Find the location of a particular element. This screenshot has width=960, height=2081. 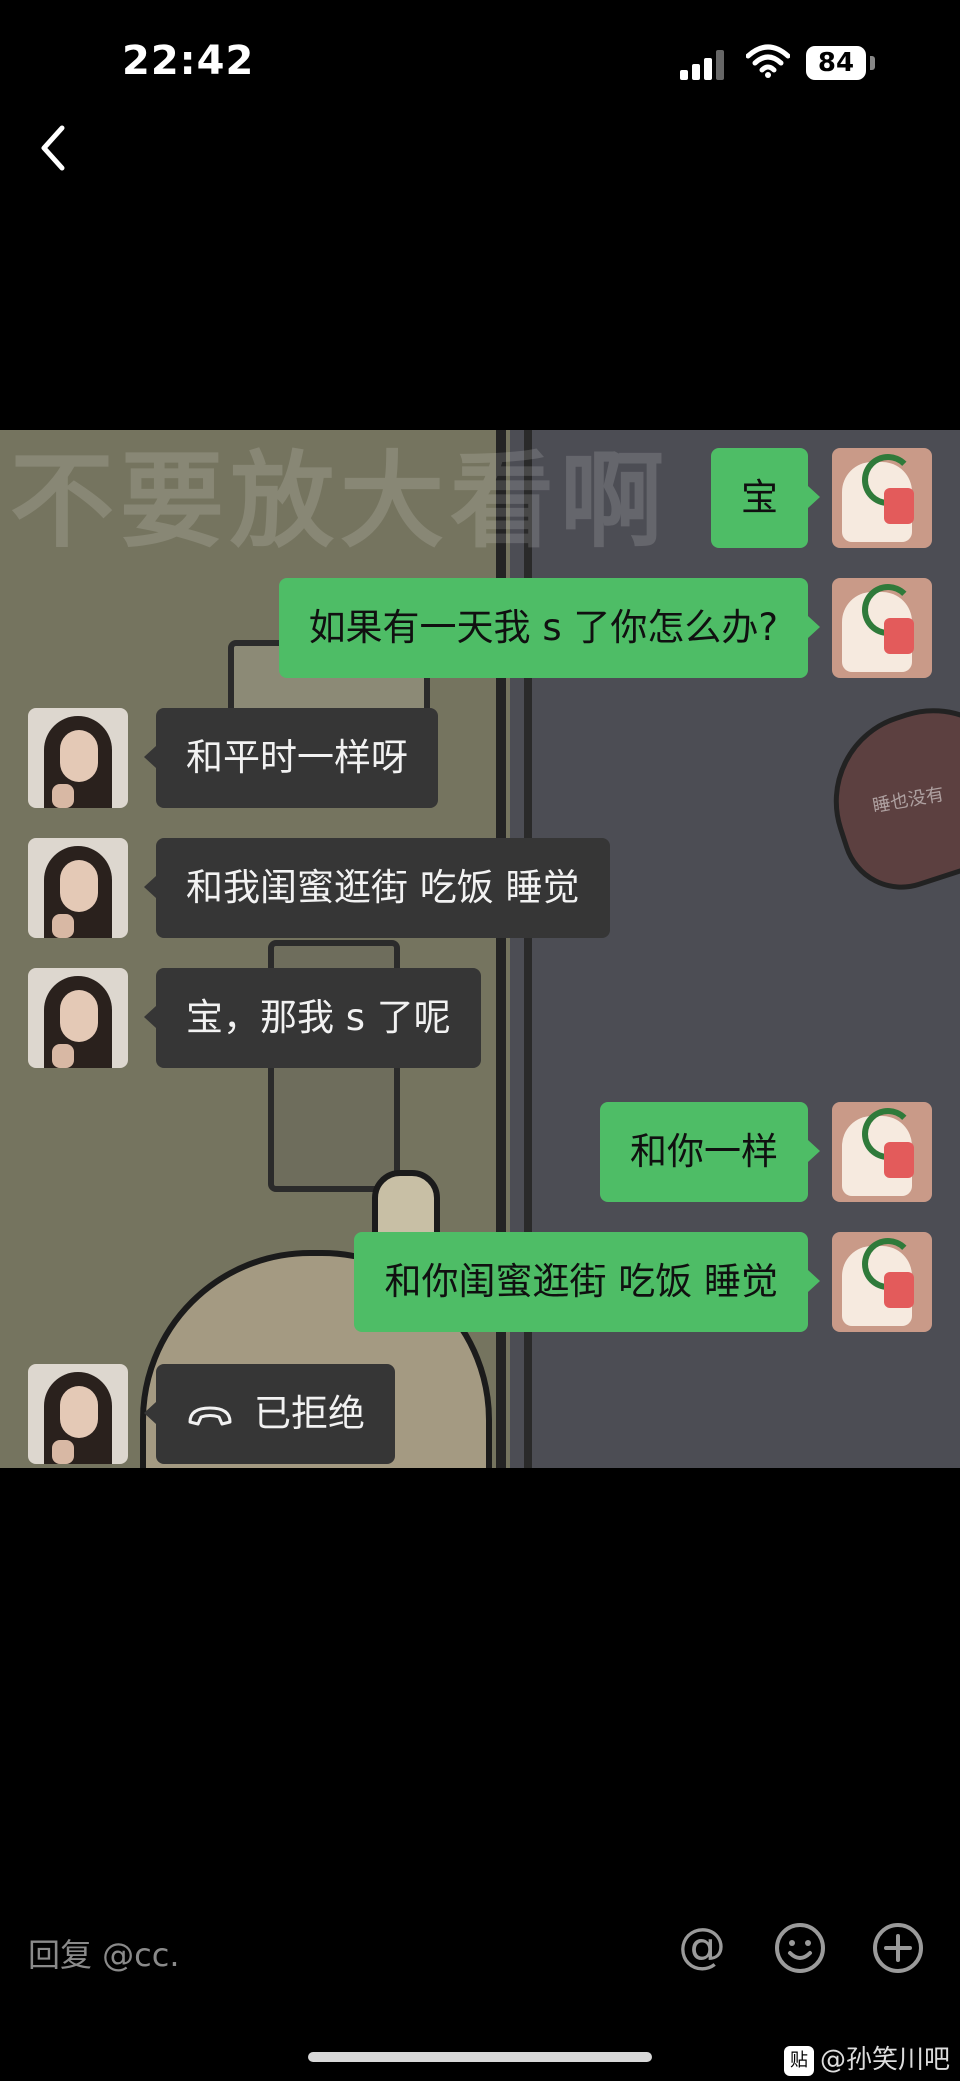

image-watermark-text: 不要放大看啊 is located at coordinates (340, 501).